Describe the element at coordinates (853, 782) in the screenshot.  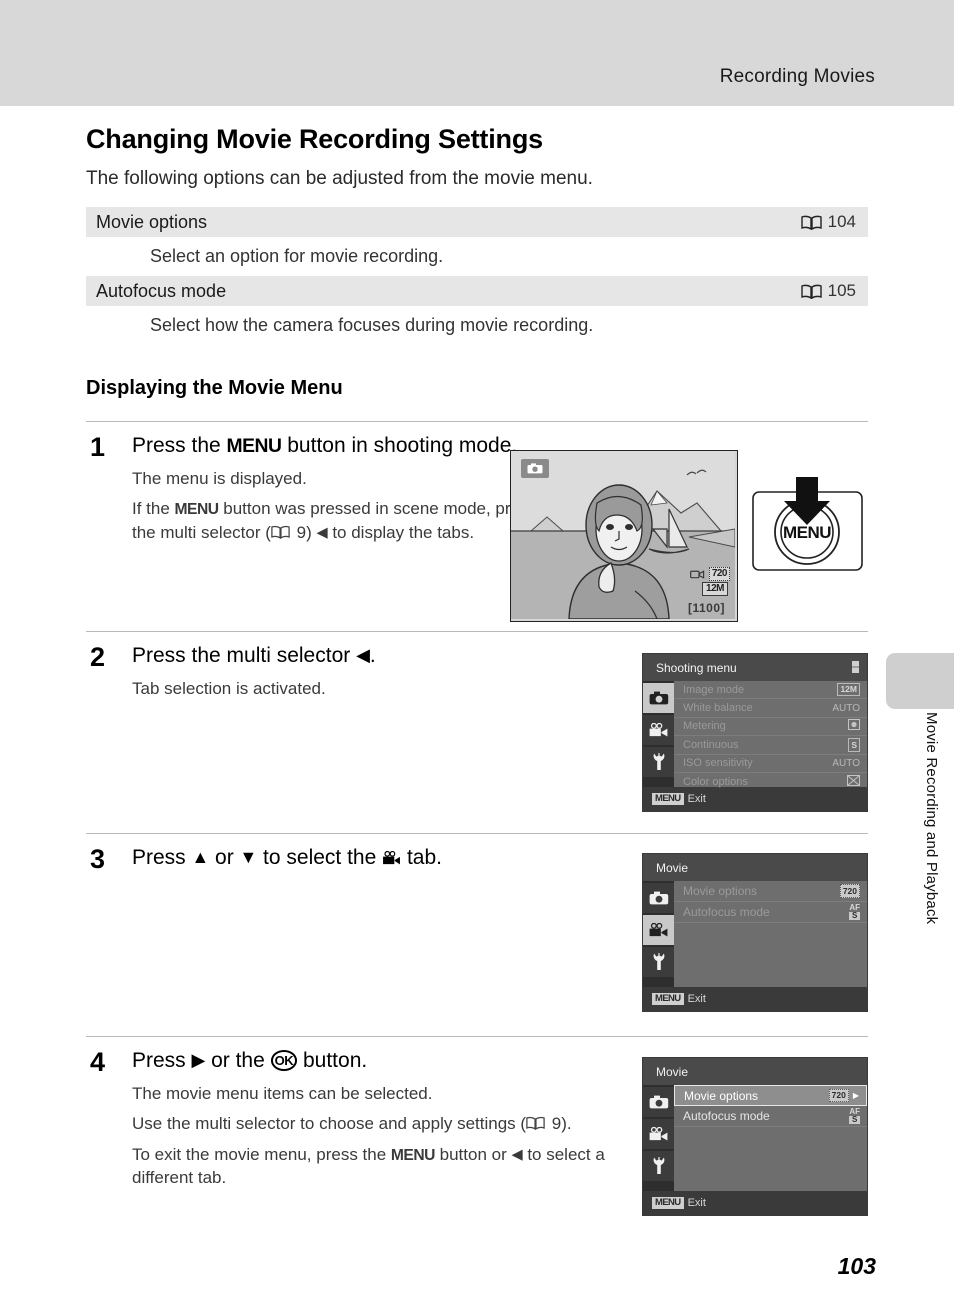
I see `color-options-icon` at that location.